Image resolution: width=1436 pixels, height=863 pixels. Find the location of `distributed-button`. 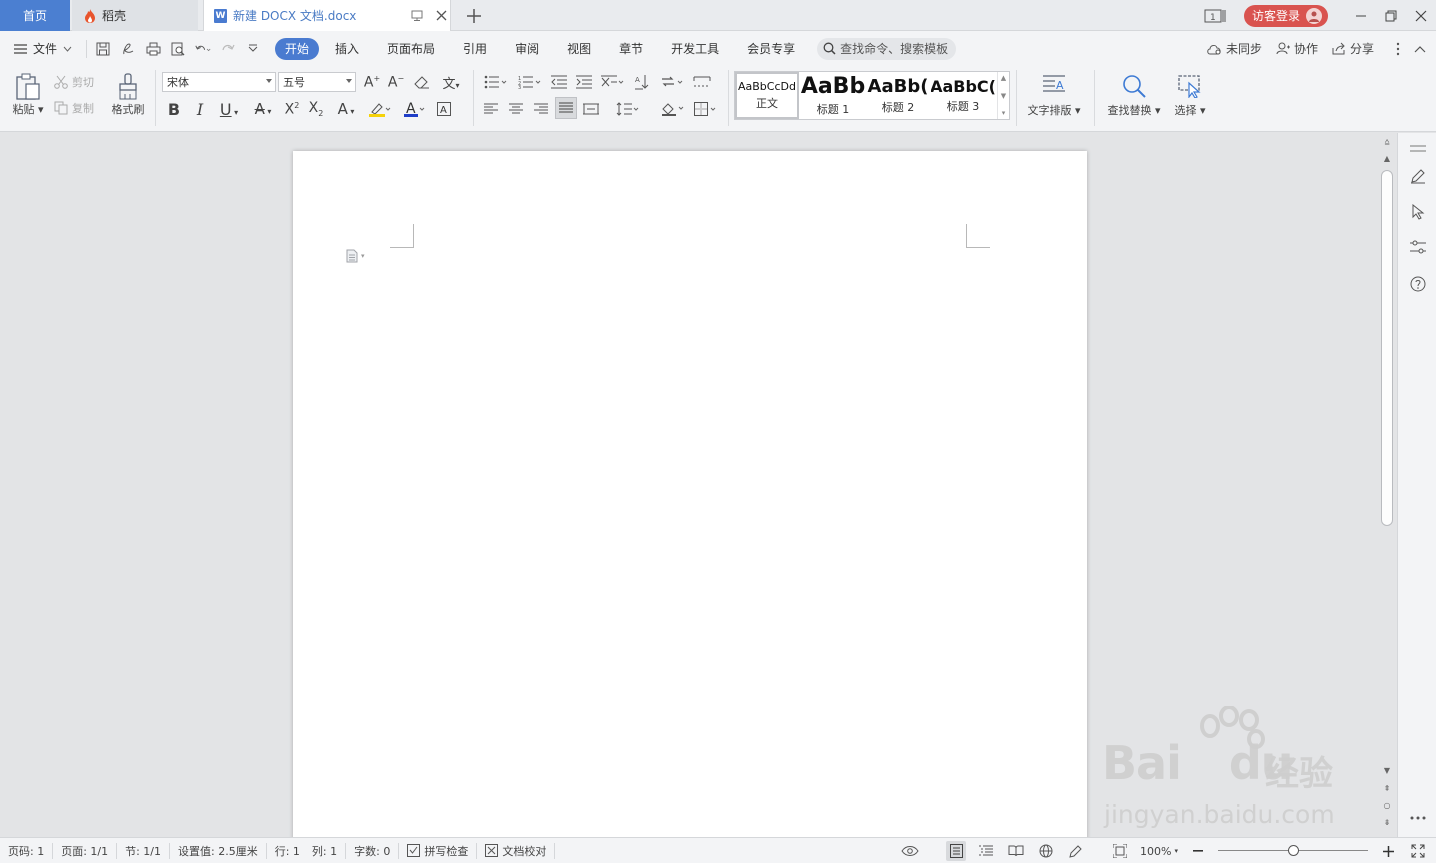

distributed-button is located at coordinates (591, 109).